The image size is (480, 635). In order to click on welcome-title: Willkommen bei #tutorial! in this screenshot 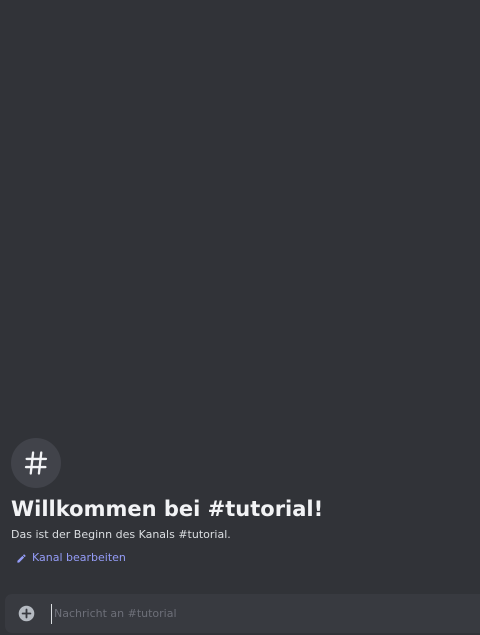, I will do `click(167, 509)`.